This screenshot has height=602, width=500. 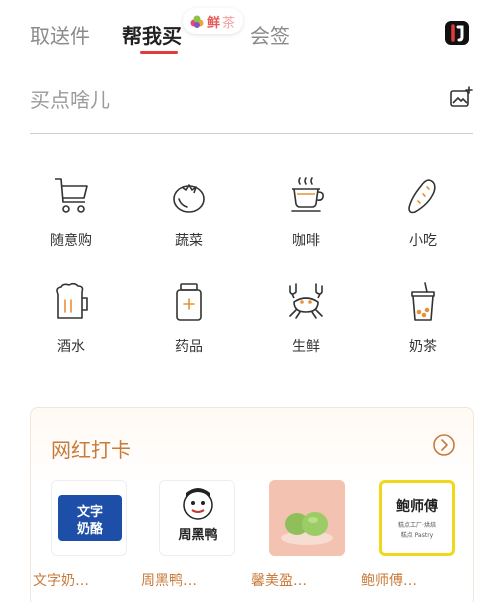 I want to click on beer-icon, so click(x=72, y=300).